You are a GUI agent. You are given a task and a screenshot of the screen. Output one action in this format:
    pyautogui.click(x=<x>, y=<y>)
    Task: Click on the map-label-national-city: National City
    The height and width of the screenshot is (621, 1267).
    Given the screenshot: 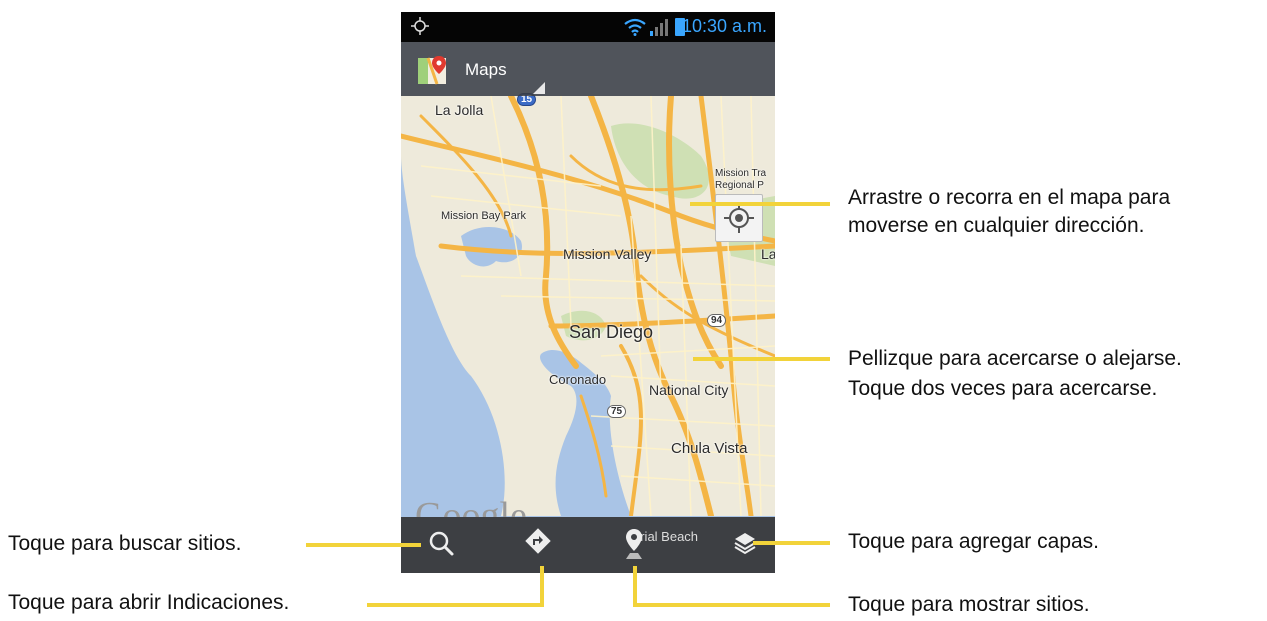 What is the action you would take?
    pyautogui.click(x=689, y=390)
    